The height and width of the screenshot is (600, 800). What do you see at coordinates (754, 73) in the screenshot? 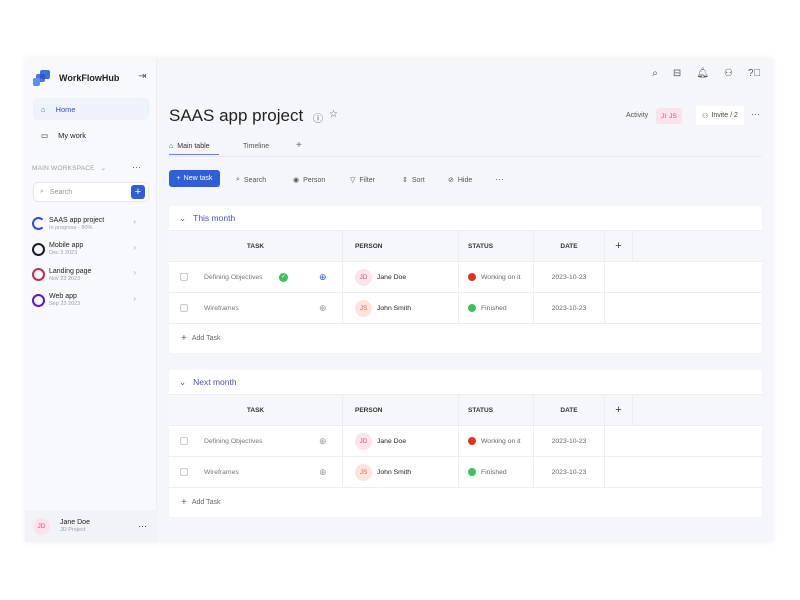
I see `help-icon: ?⃝` at bounding box center [754, 73].